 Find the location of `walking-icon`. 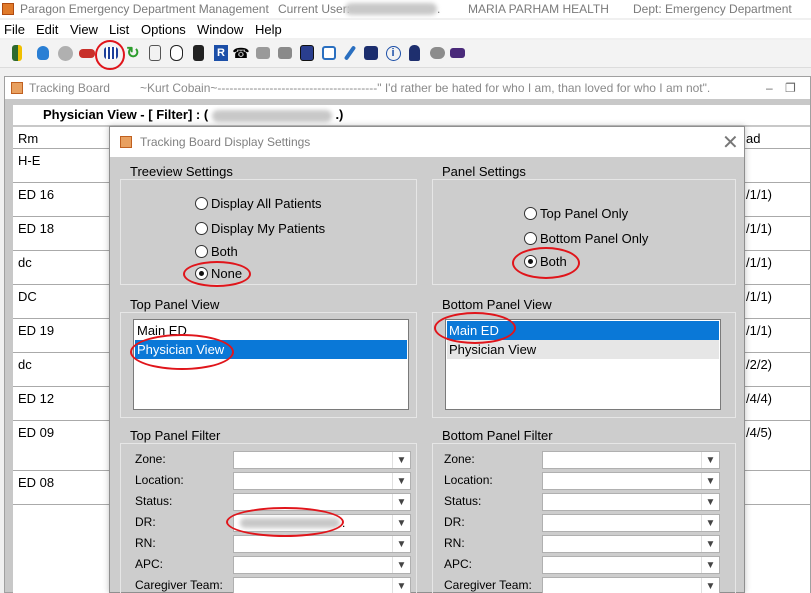

walking-icon is located at coordinates (65, 53).